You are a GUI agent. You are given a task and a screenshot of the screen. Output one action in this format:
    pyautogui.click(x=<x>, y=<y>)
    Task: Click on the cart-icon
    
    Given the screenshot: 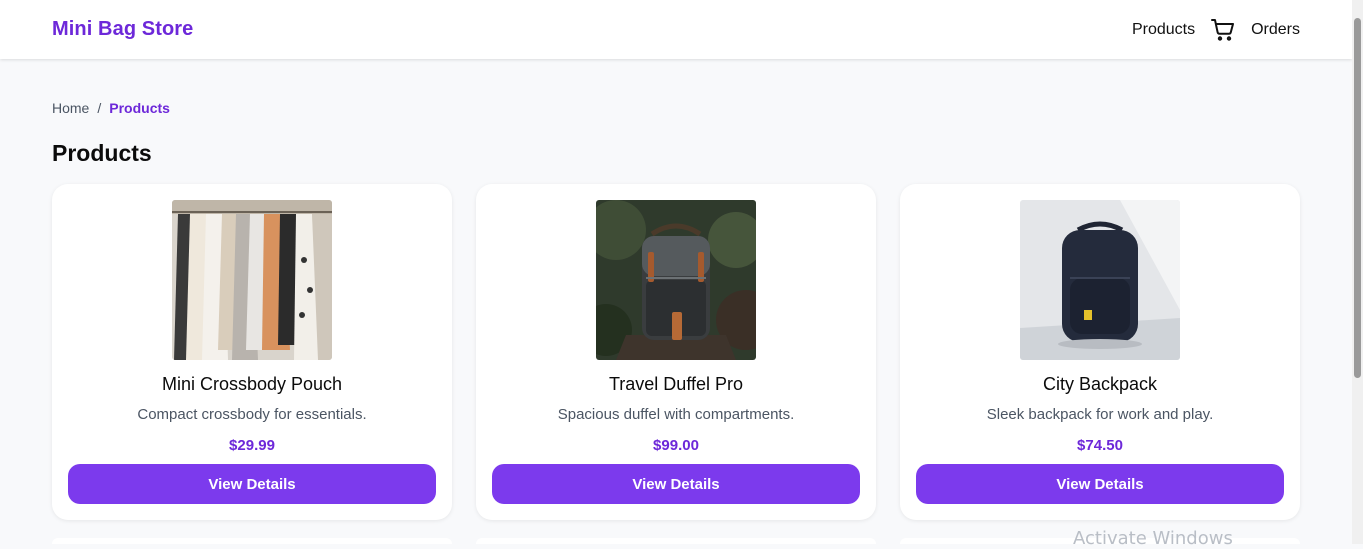 What is the action you would take?
    pyautogui.click(x=1223, y=30)
    